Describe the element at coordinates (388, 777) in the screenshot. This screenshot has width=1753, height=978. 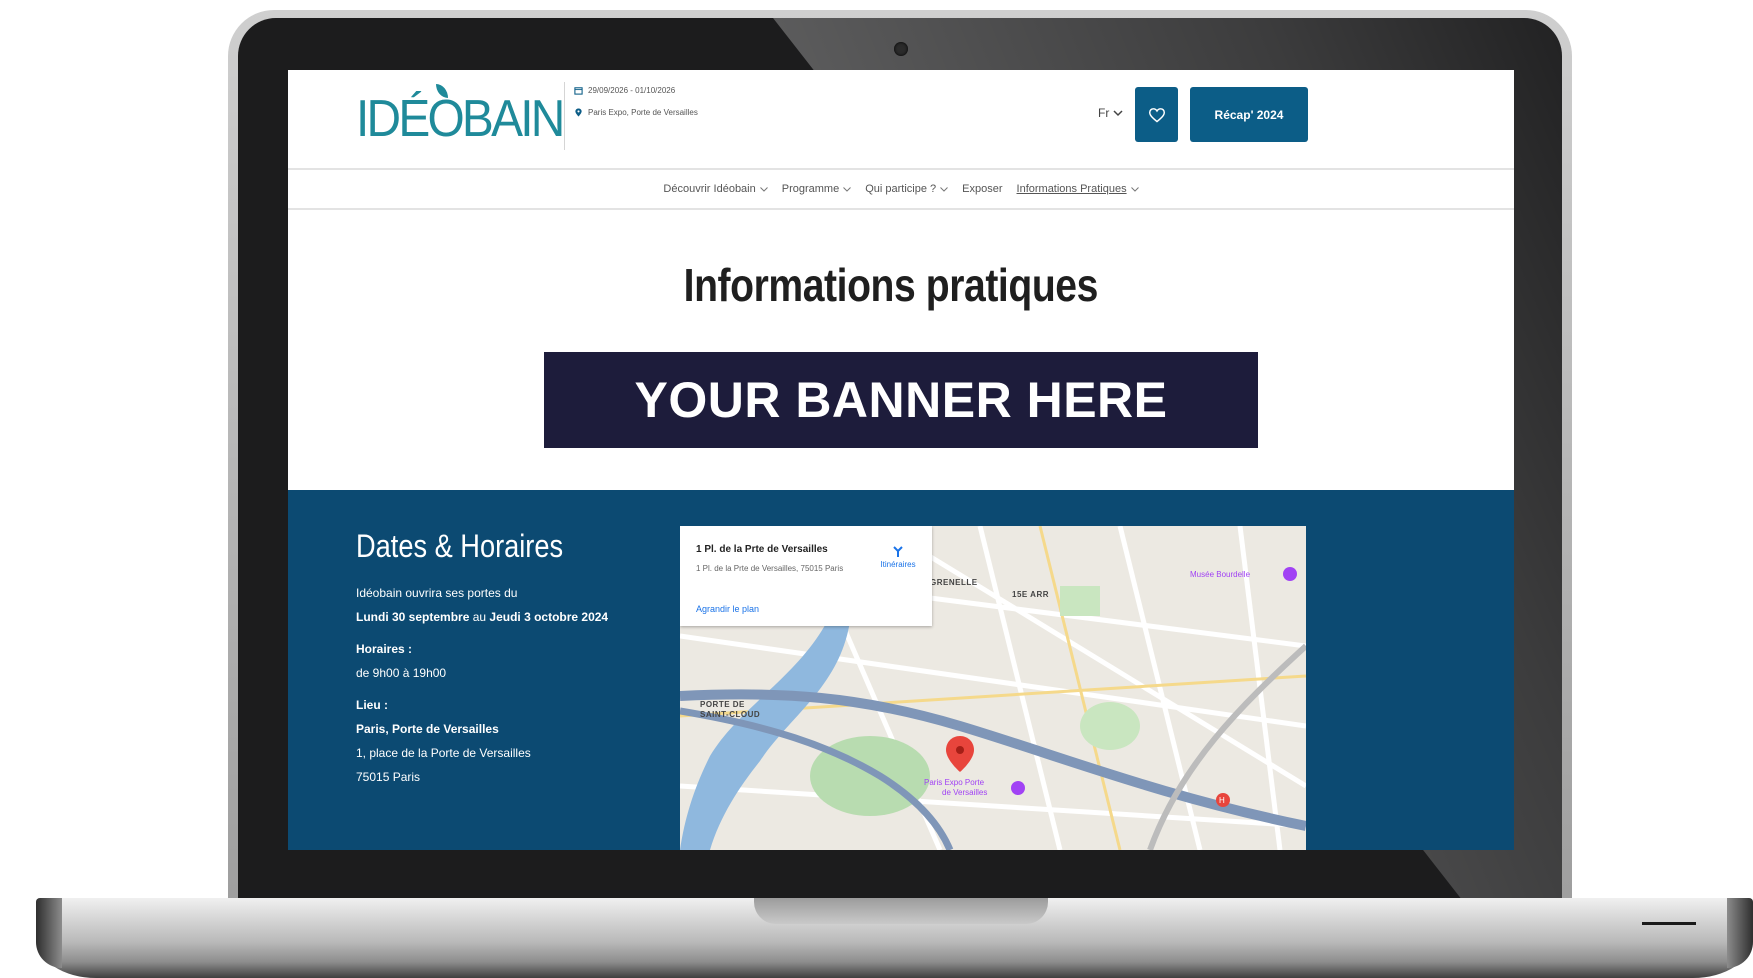
I see `place-city: 75015 Paris` at that location.